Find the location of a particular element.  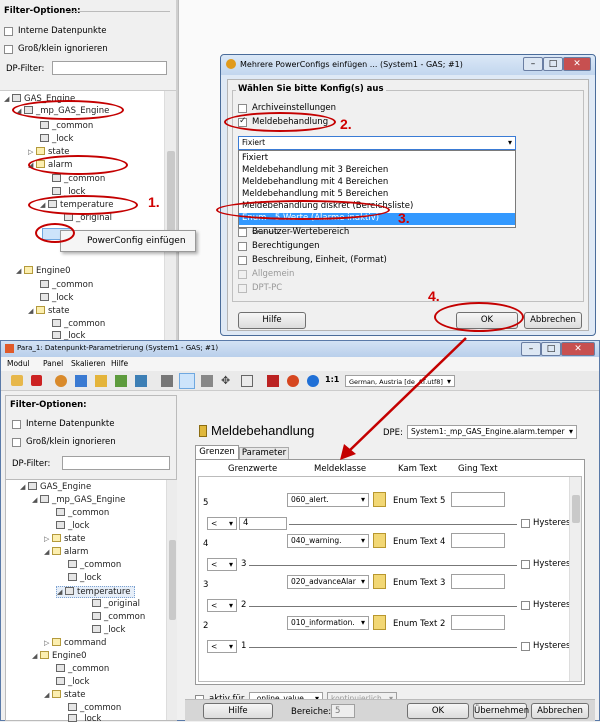

tree-item: _original is located at coordinates (116, 604).